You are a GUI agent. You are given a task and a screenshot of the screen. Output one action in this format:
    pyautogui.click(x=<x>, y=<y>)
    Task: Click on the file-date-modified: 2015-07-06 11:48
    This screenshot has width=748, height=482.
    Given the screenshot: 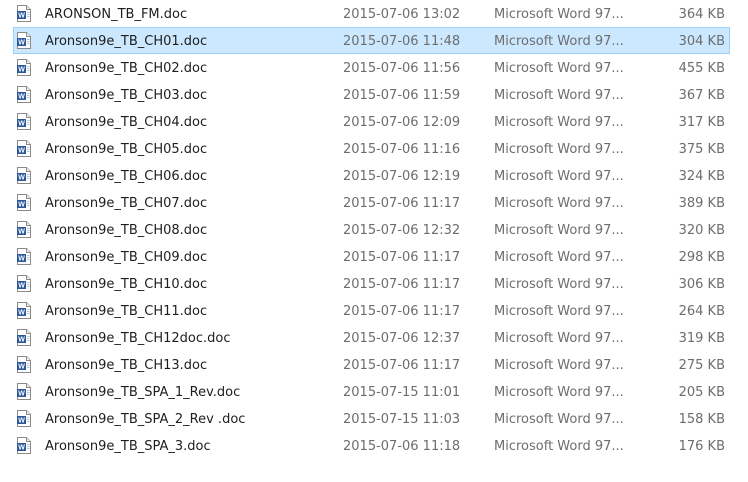 What is the action you would take?
    pyautogui.click(x=402, y=41)
    